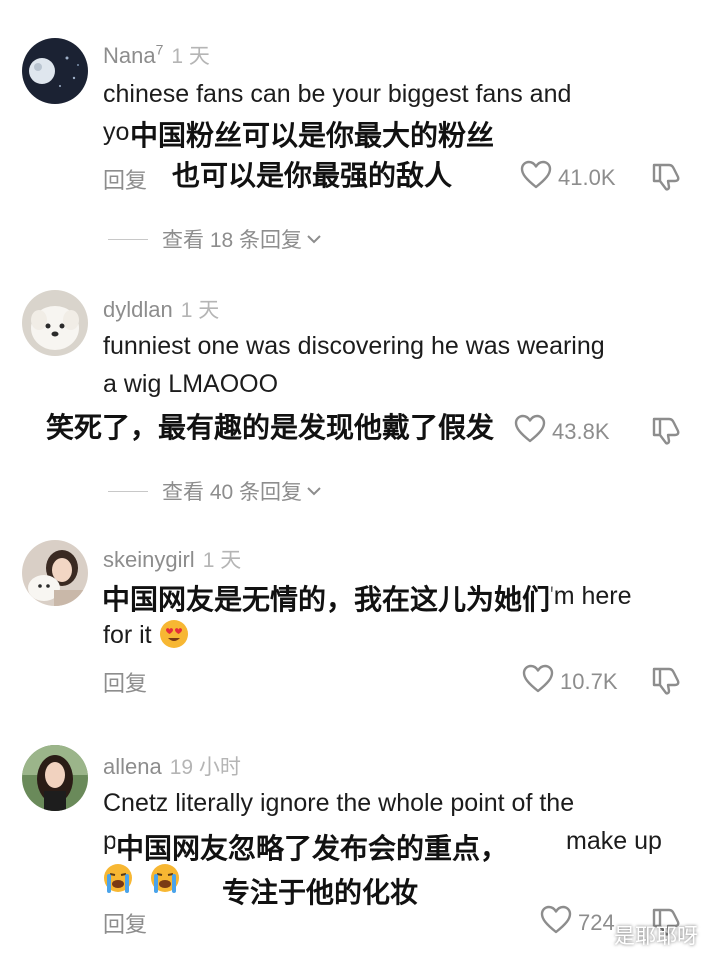  I want to click on watermark: 是耶耶呀, so click(656, 936).